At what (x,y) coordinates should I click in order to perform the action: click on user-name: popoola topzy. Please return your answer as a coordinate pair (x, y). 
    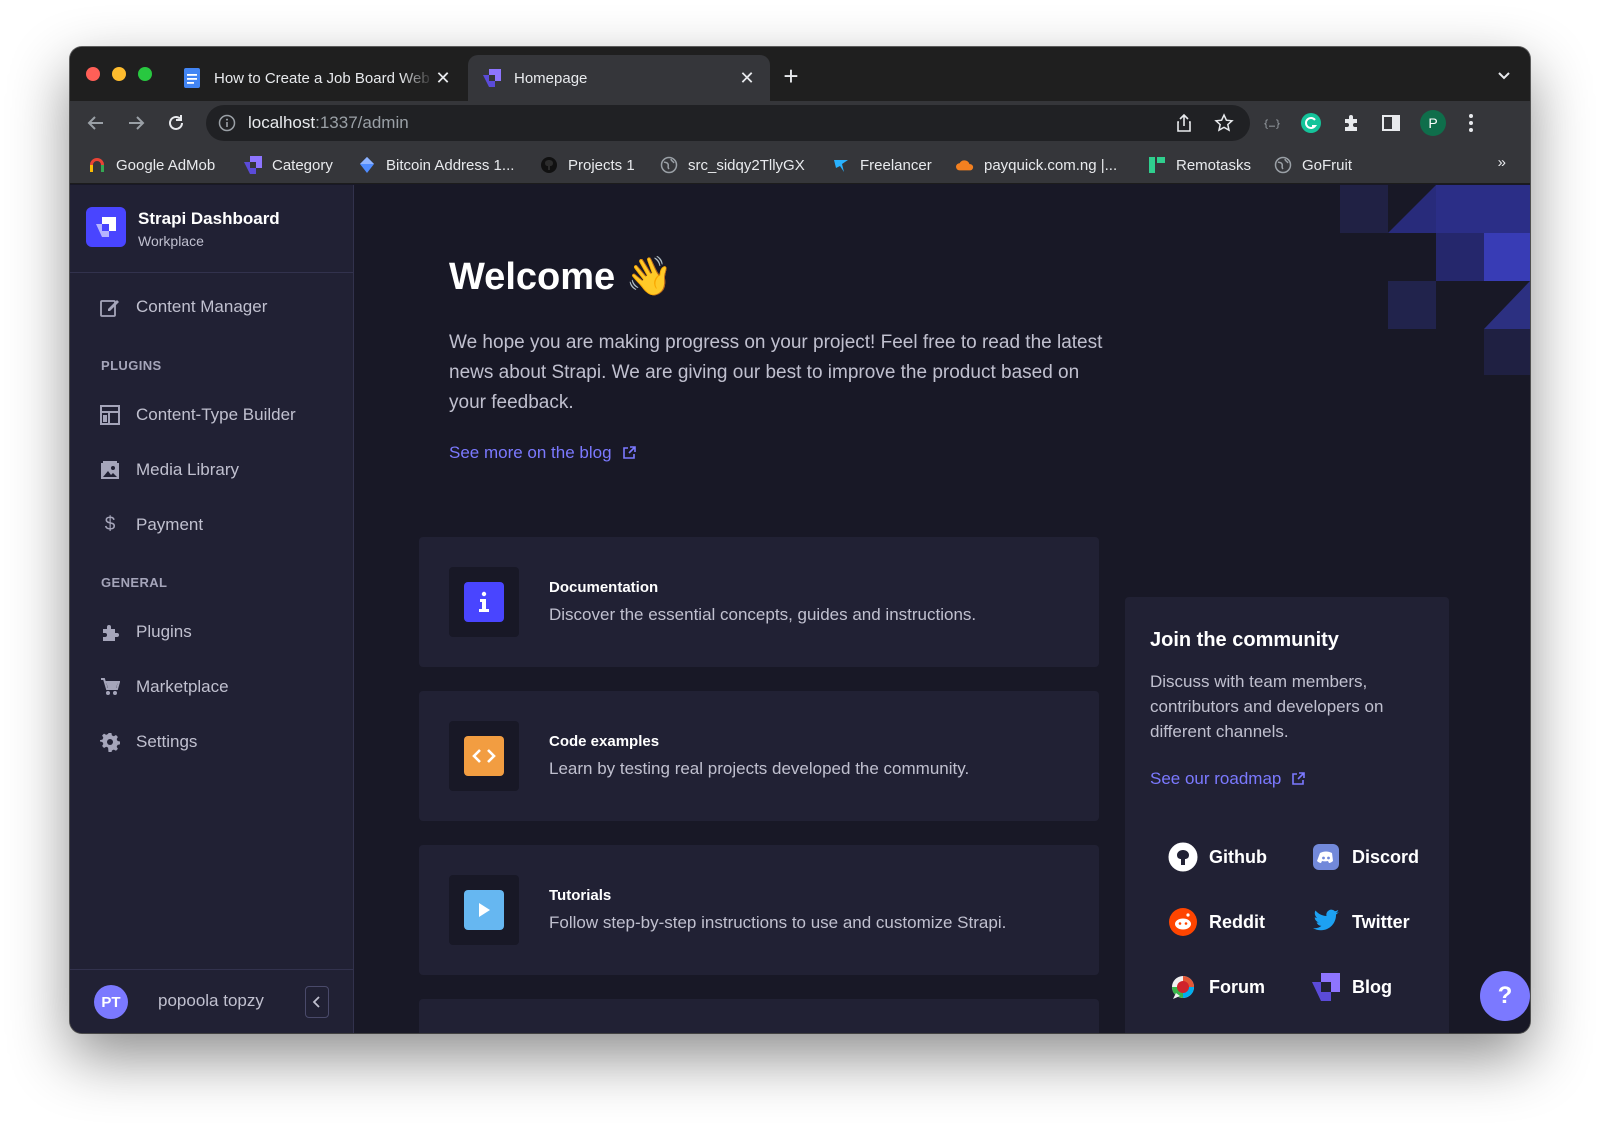
    Looking at the image, I should click on (211, 1000).